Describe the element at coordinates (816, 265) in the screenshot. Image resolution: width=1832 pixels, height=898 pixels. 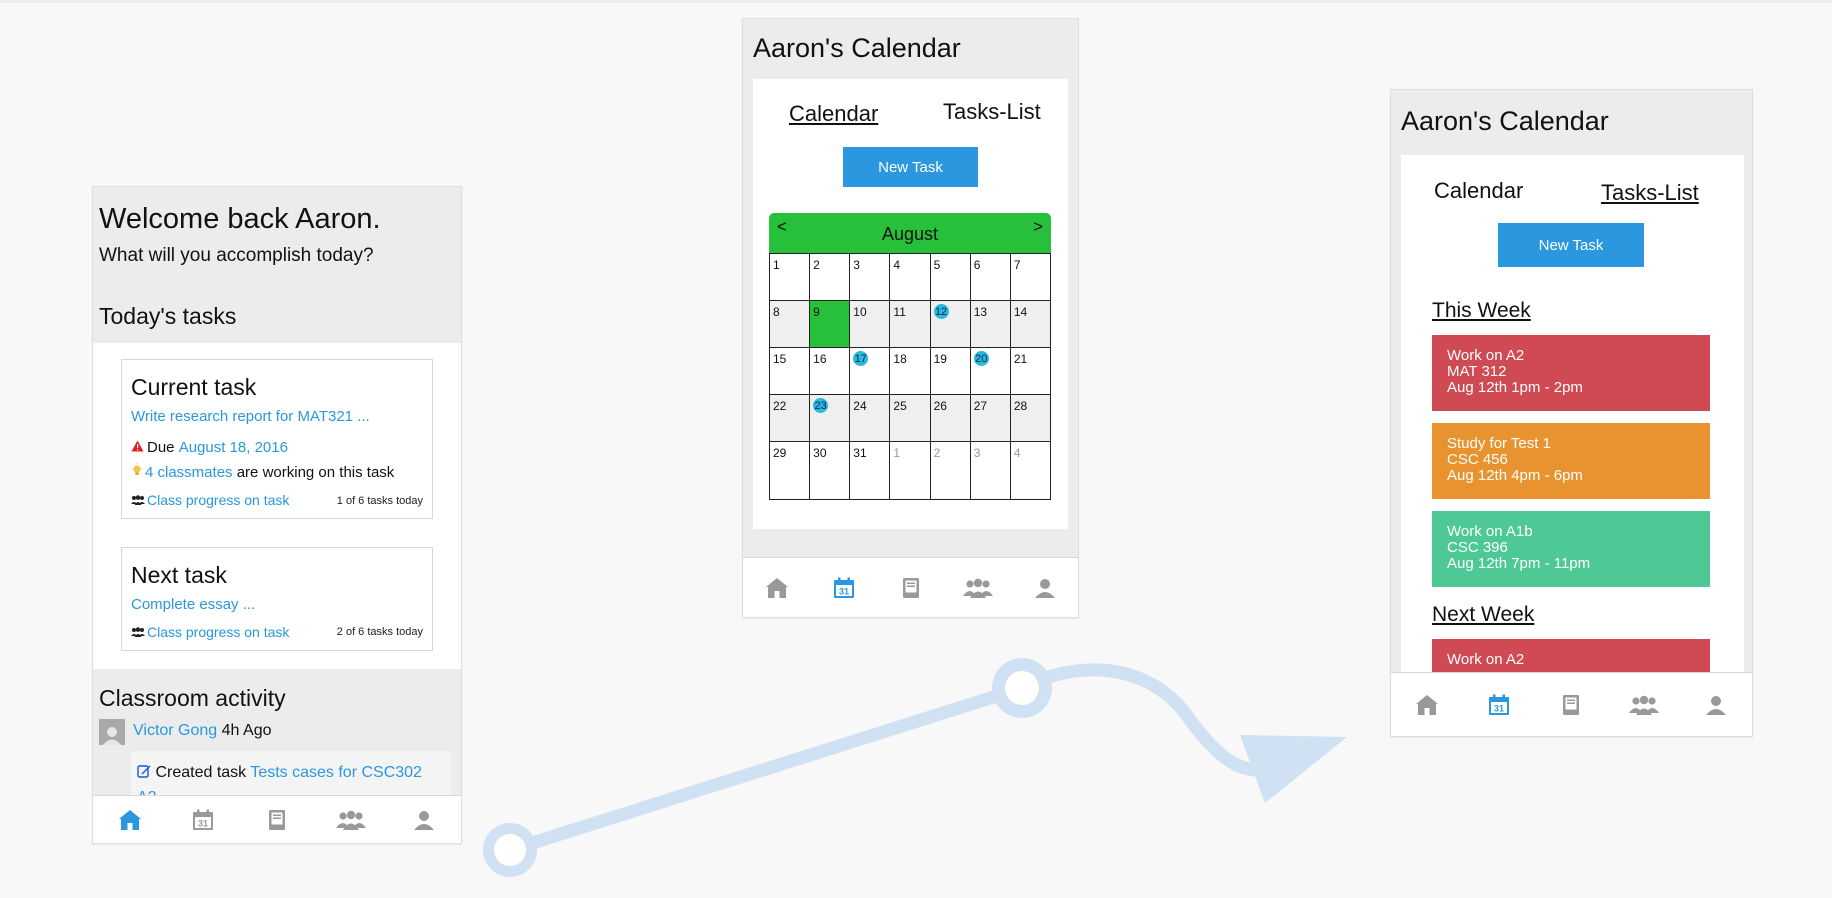
I see `day-number: 2` at that location.